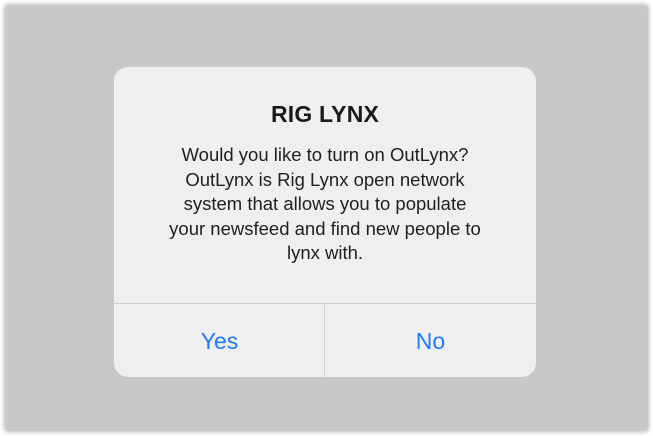 This screenshot has width=653, height=436. What do you see at coordinates (325, 179) in the screenshot?
I see `alert-message-line: OutLynx is Rig Lynx open network` at bounding box center [325, 179].